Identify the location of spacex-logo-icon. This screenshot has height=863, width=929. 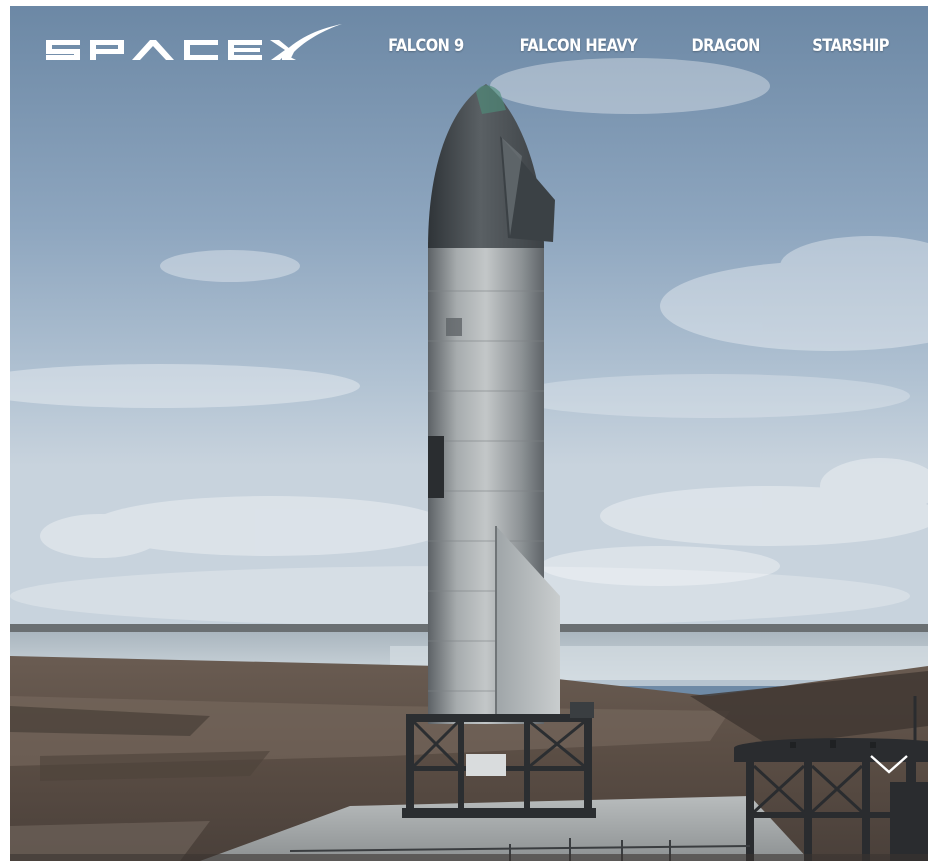
(194, 42).